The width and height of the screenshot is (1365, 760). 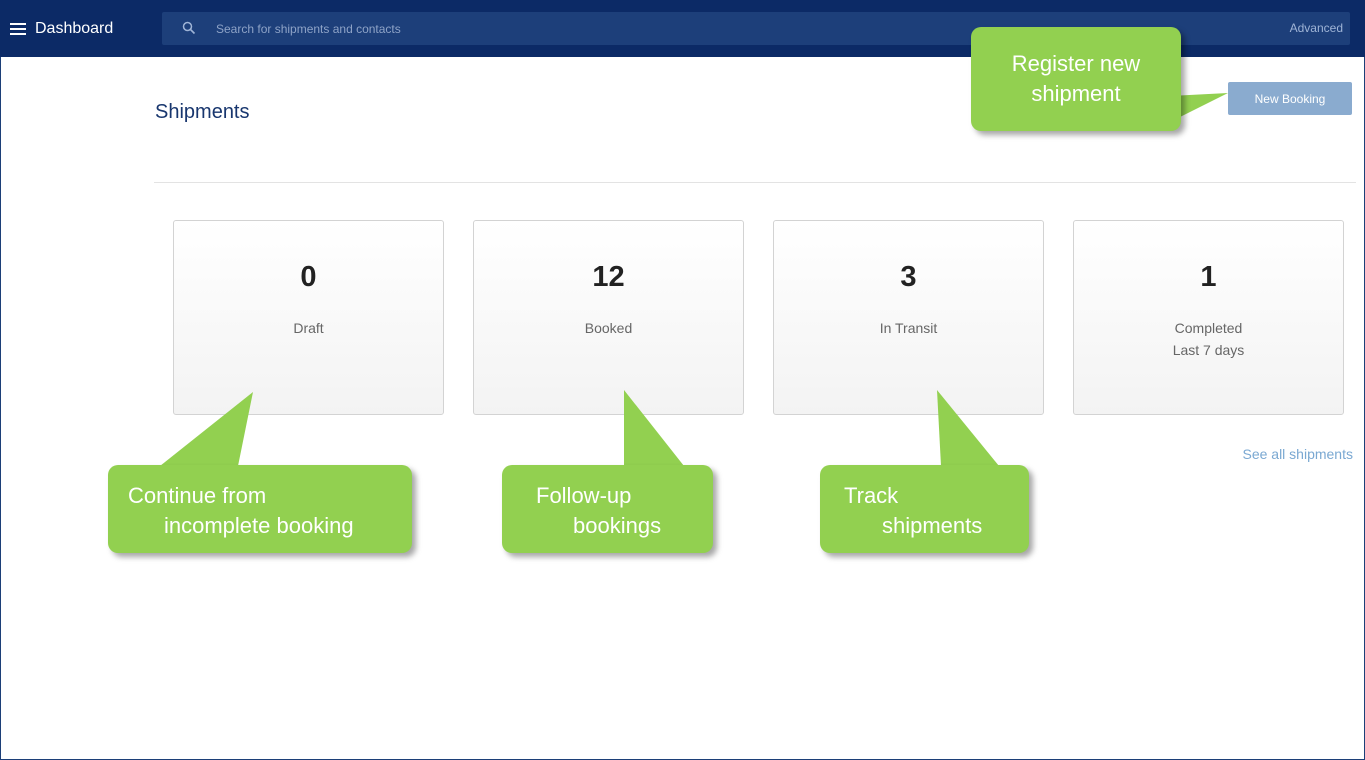 I want to click on card-label: Draft, so click(x=308, y=328).